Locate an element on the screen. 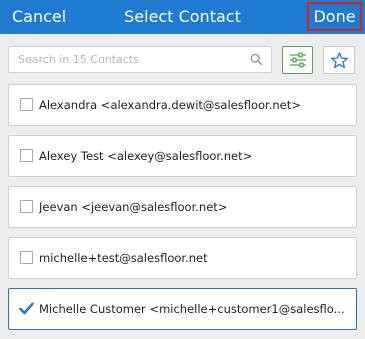 This screenshot has width=365, height=339. search-icon is located at coordinates (256, 59).